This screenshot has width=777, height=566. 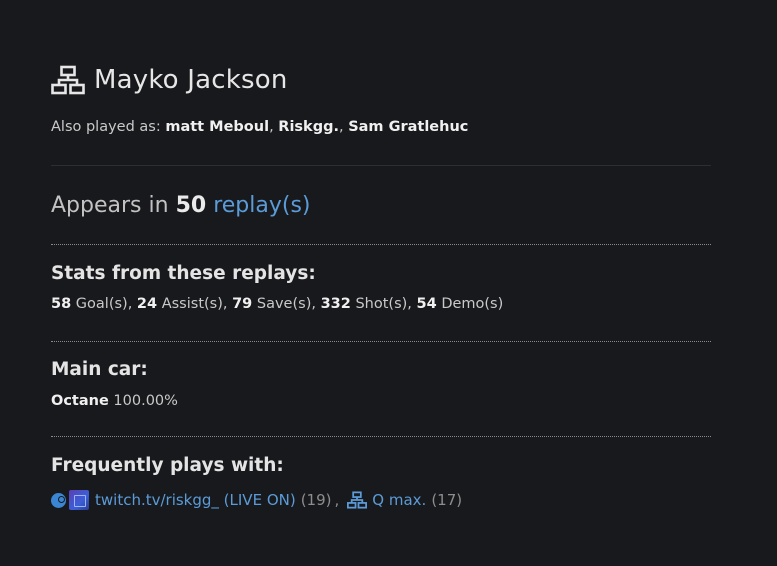 What do you see at coordinates (399, 500) in the screenshot?
I see `player-link: Q max.` at bounding box center [399, 500].